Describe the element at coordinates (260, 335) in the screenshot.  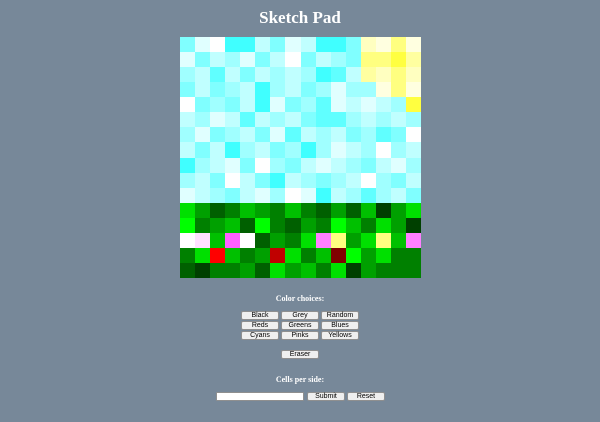
I see `cyans-button: Cyans` at that location.